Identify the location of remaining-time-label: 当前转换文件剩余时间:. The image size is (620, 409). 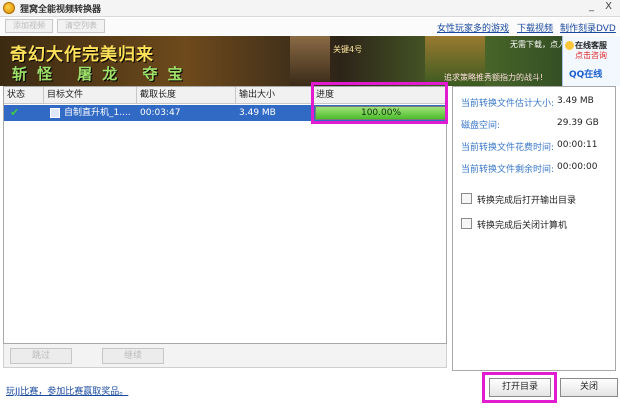
(508, 170).